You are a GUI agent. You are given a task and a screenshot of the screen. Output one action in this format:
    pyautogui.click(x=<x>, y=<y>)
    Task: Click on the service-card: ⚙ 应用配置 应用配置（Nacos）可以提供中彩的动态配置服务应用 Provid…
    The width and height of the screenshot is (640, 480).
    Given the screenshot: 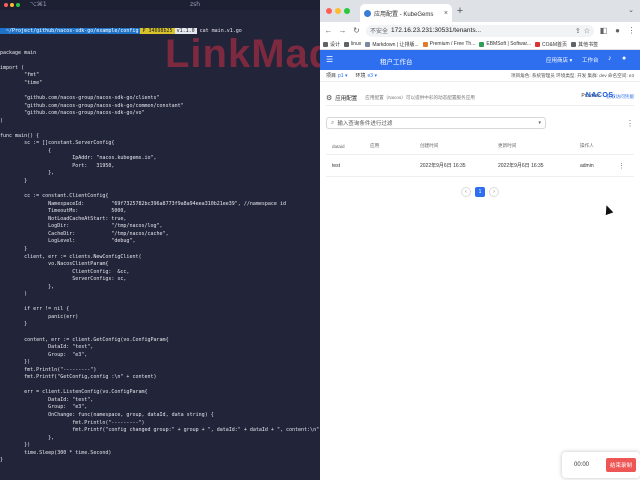 What is the action you would take?
    pyautogui.click(x=480, y=98)
    